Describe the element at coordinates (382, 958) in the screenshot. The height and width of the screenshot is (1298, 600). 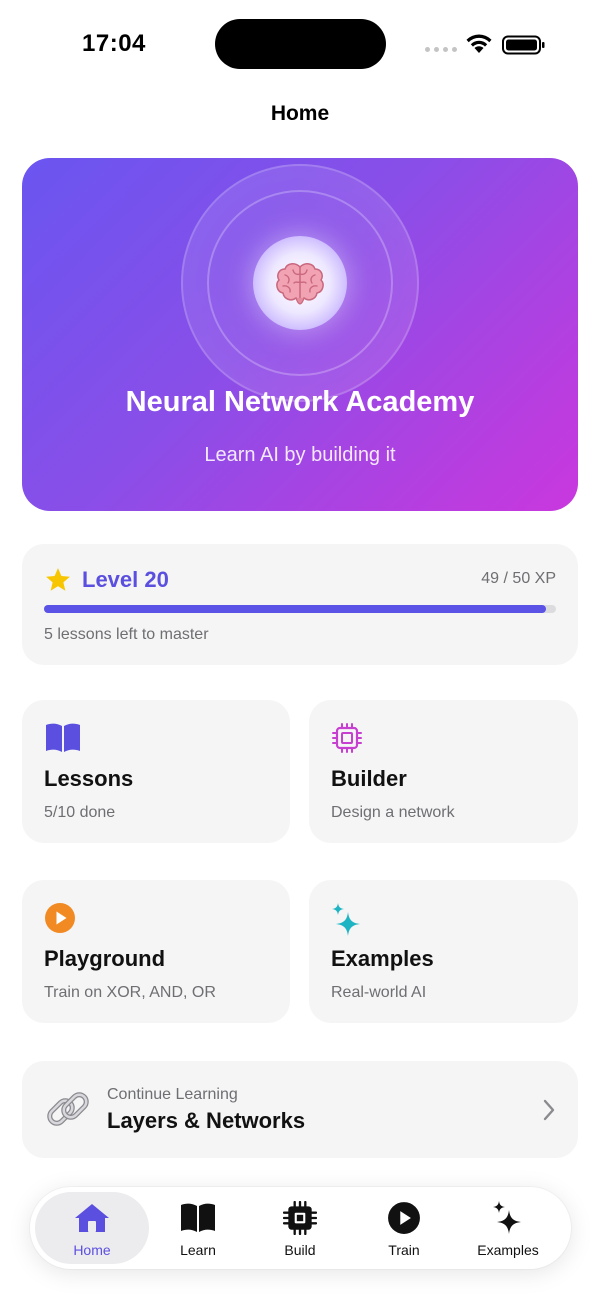
I see `examples-title: Examples` at that location.